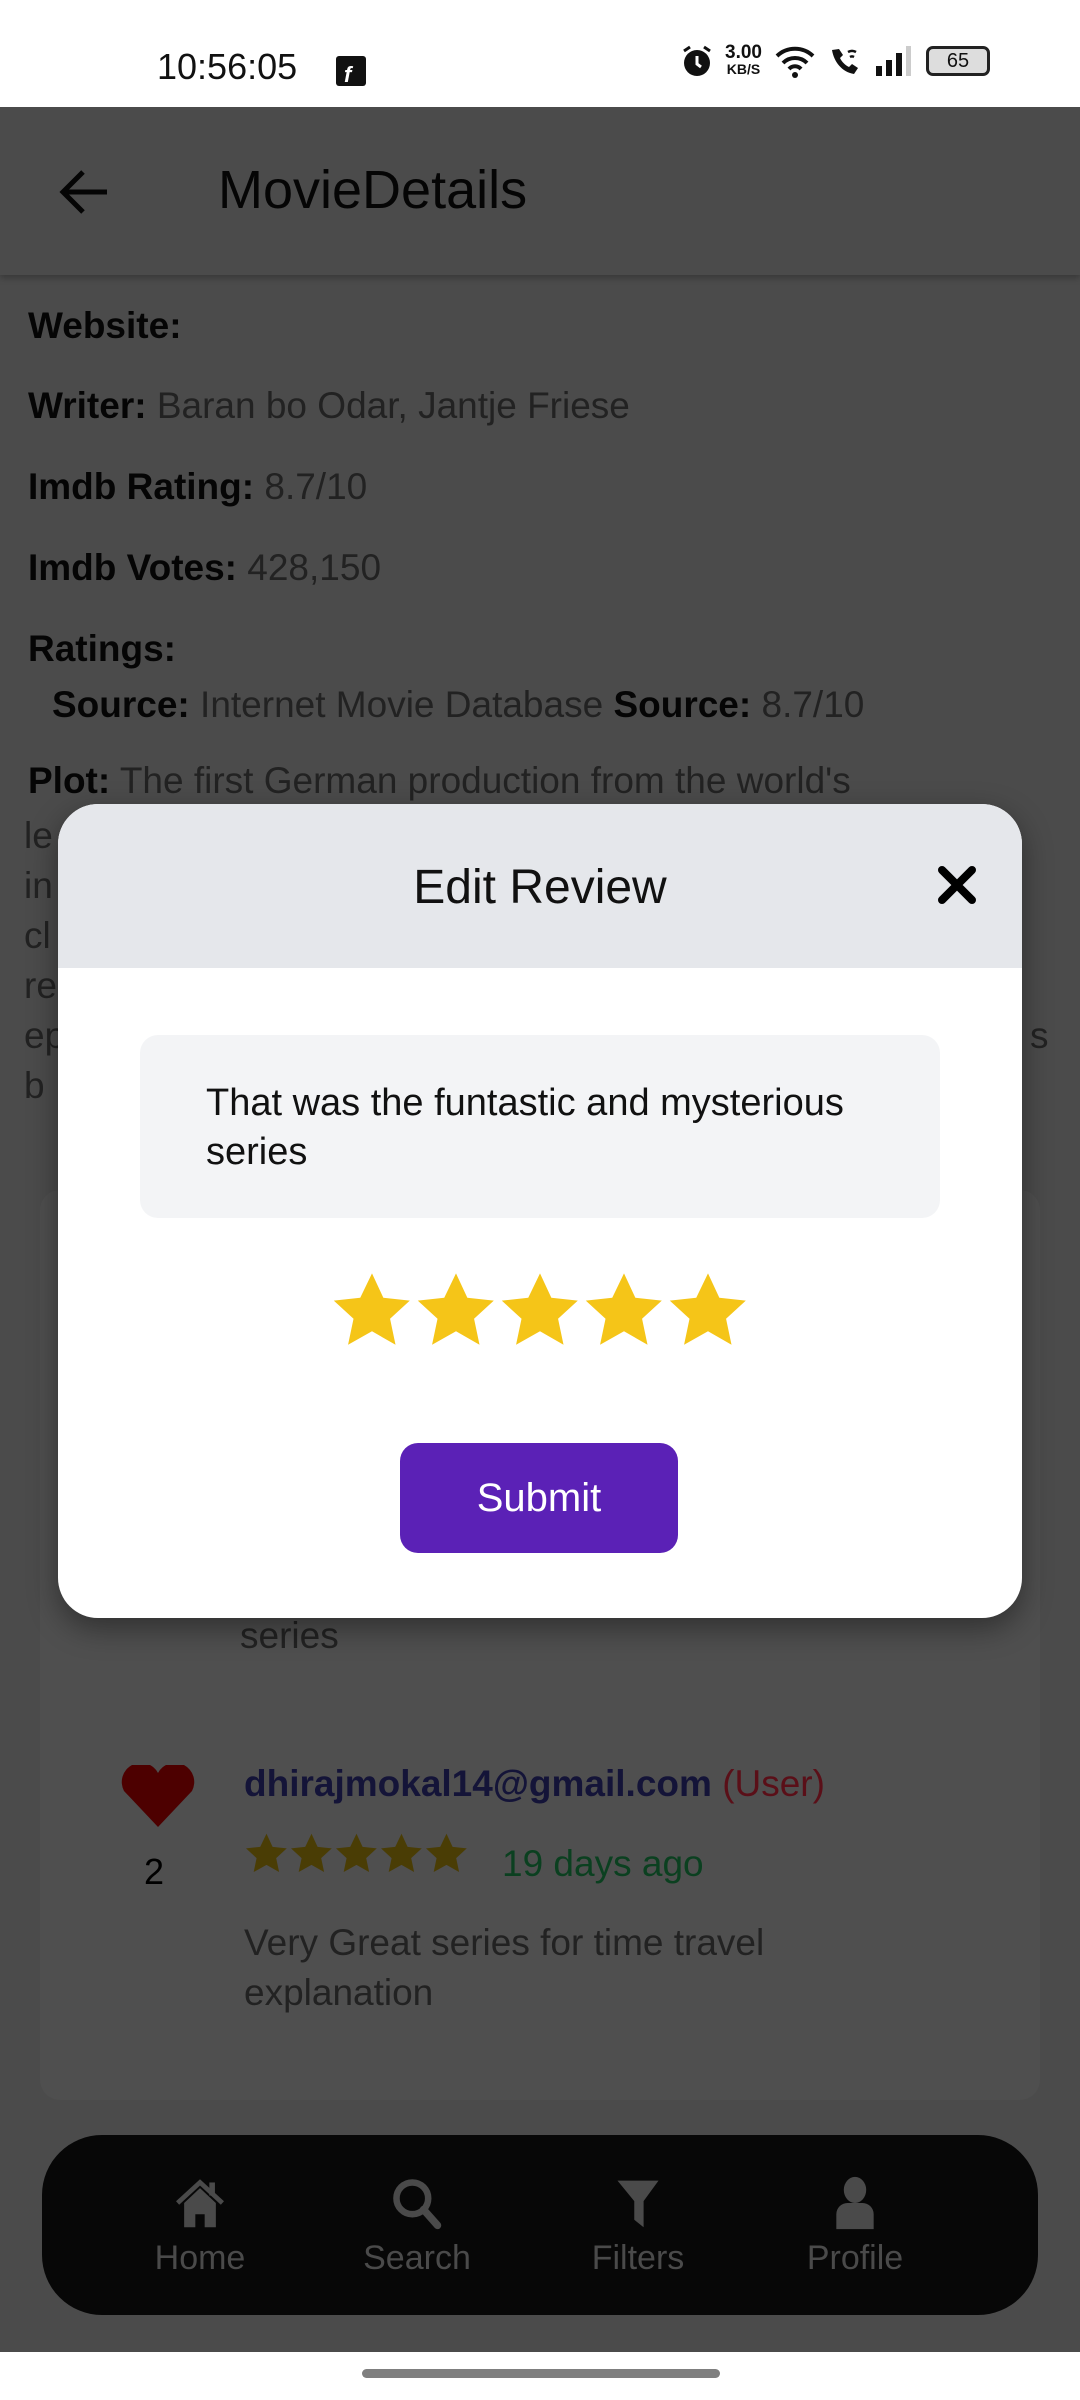  I want to click on ratings-label: Ratings:, so click(102, 648).